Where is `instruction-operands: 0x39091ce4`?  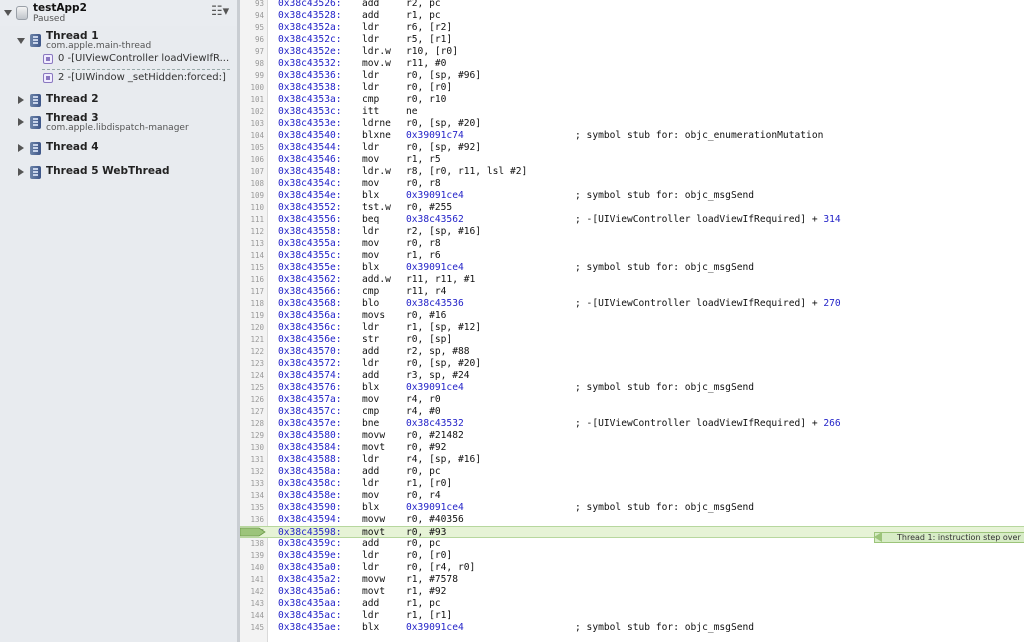
instruction-operands: 0x39091ce4 is located at coordinates (435, 388).